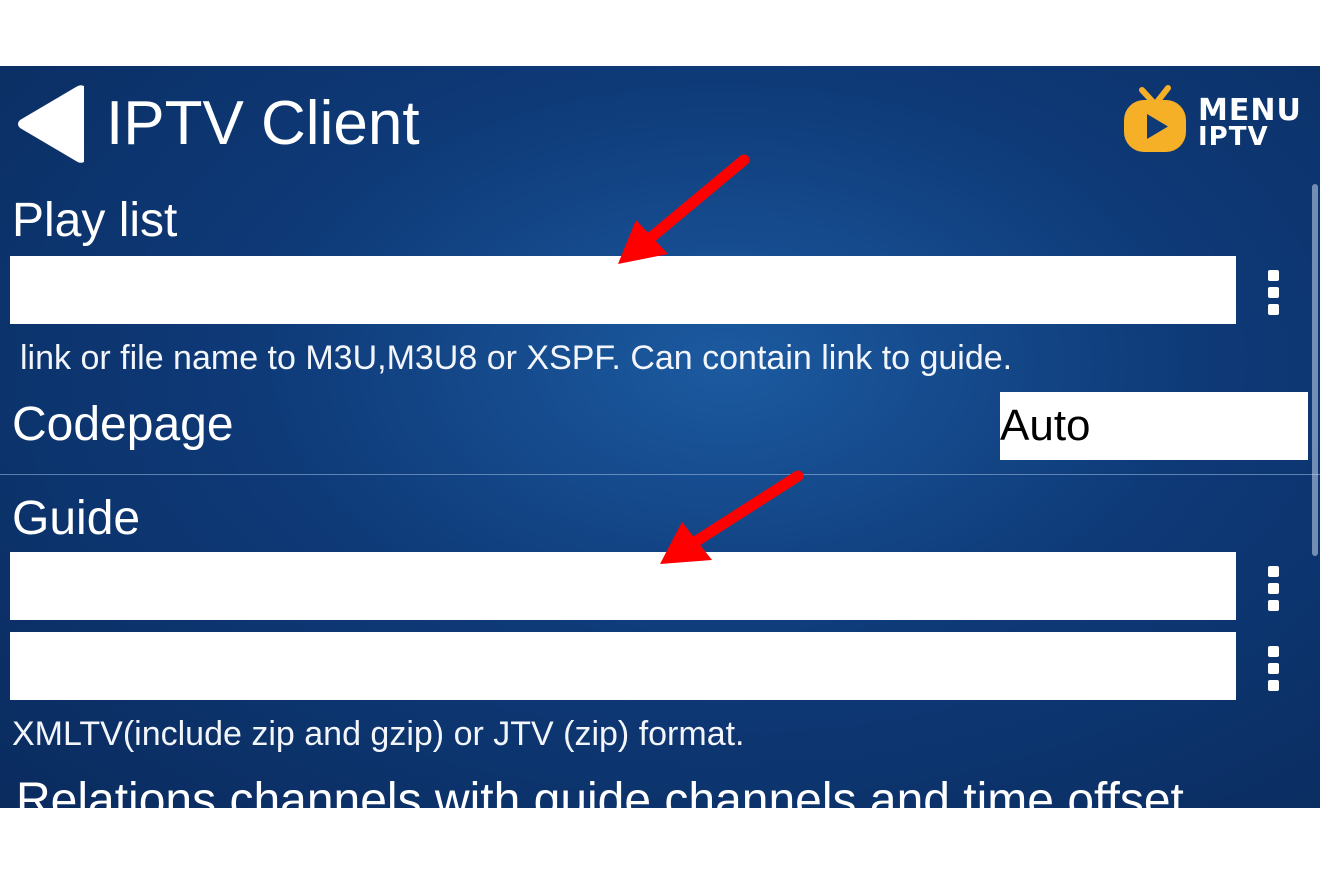 The image size is (1320, 882). I want to click on menu-iptv-logo: MENU IPTV, so click(1212, 119).